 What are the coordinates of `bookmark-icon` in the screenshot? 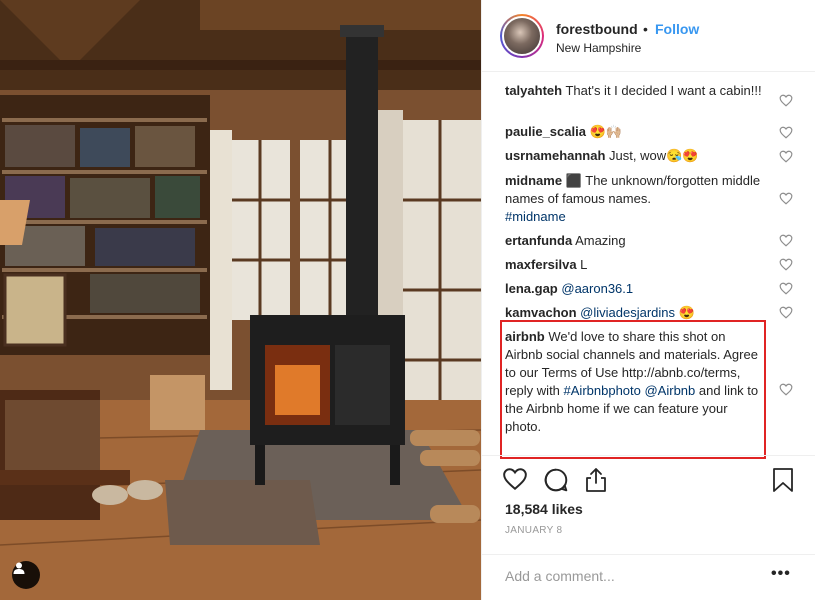 It's located at (783, 480).